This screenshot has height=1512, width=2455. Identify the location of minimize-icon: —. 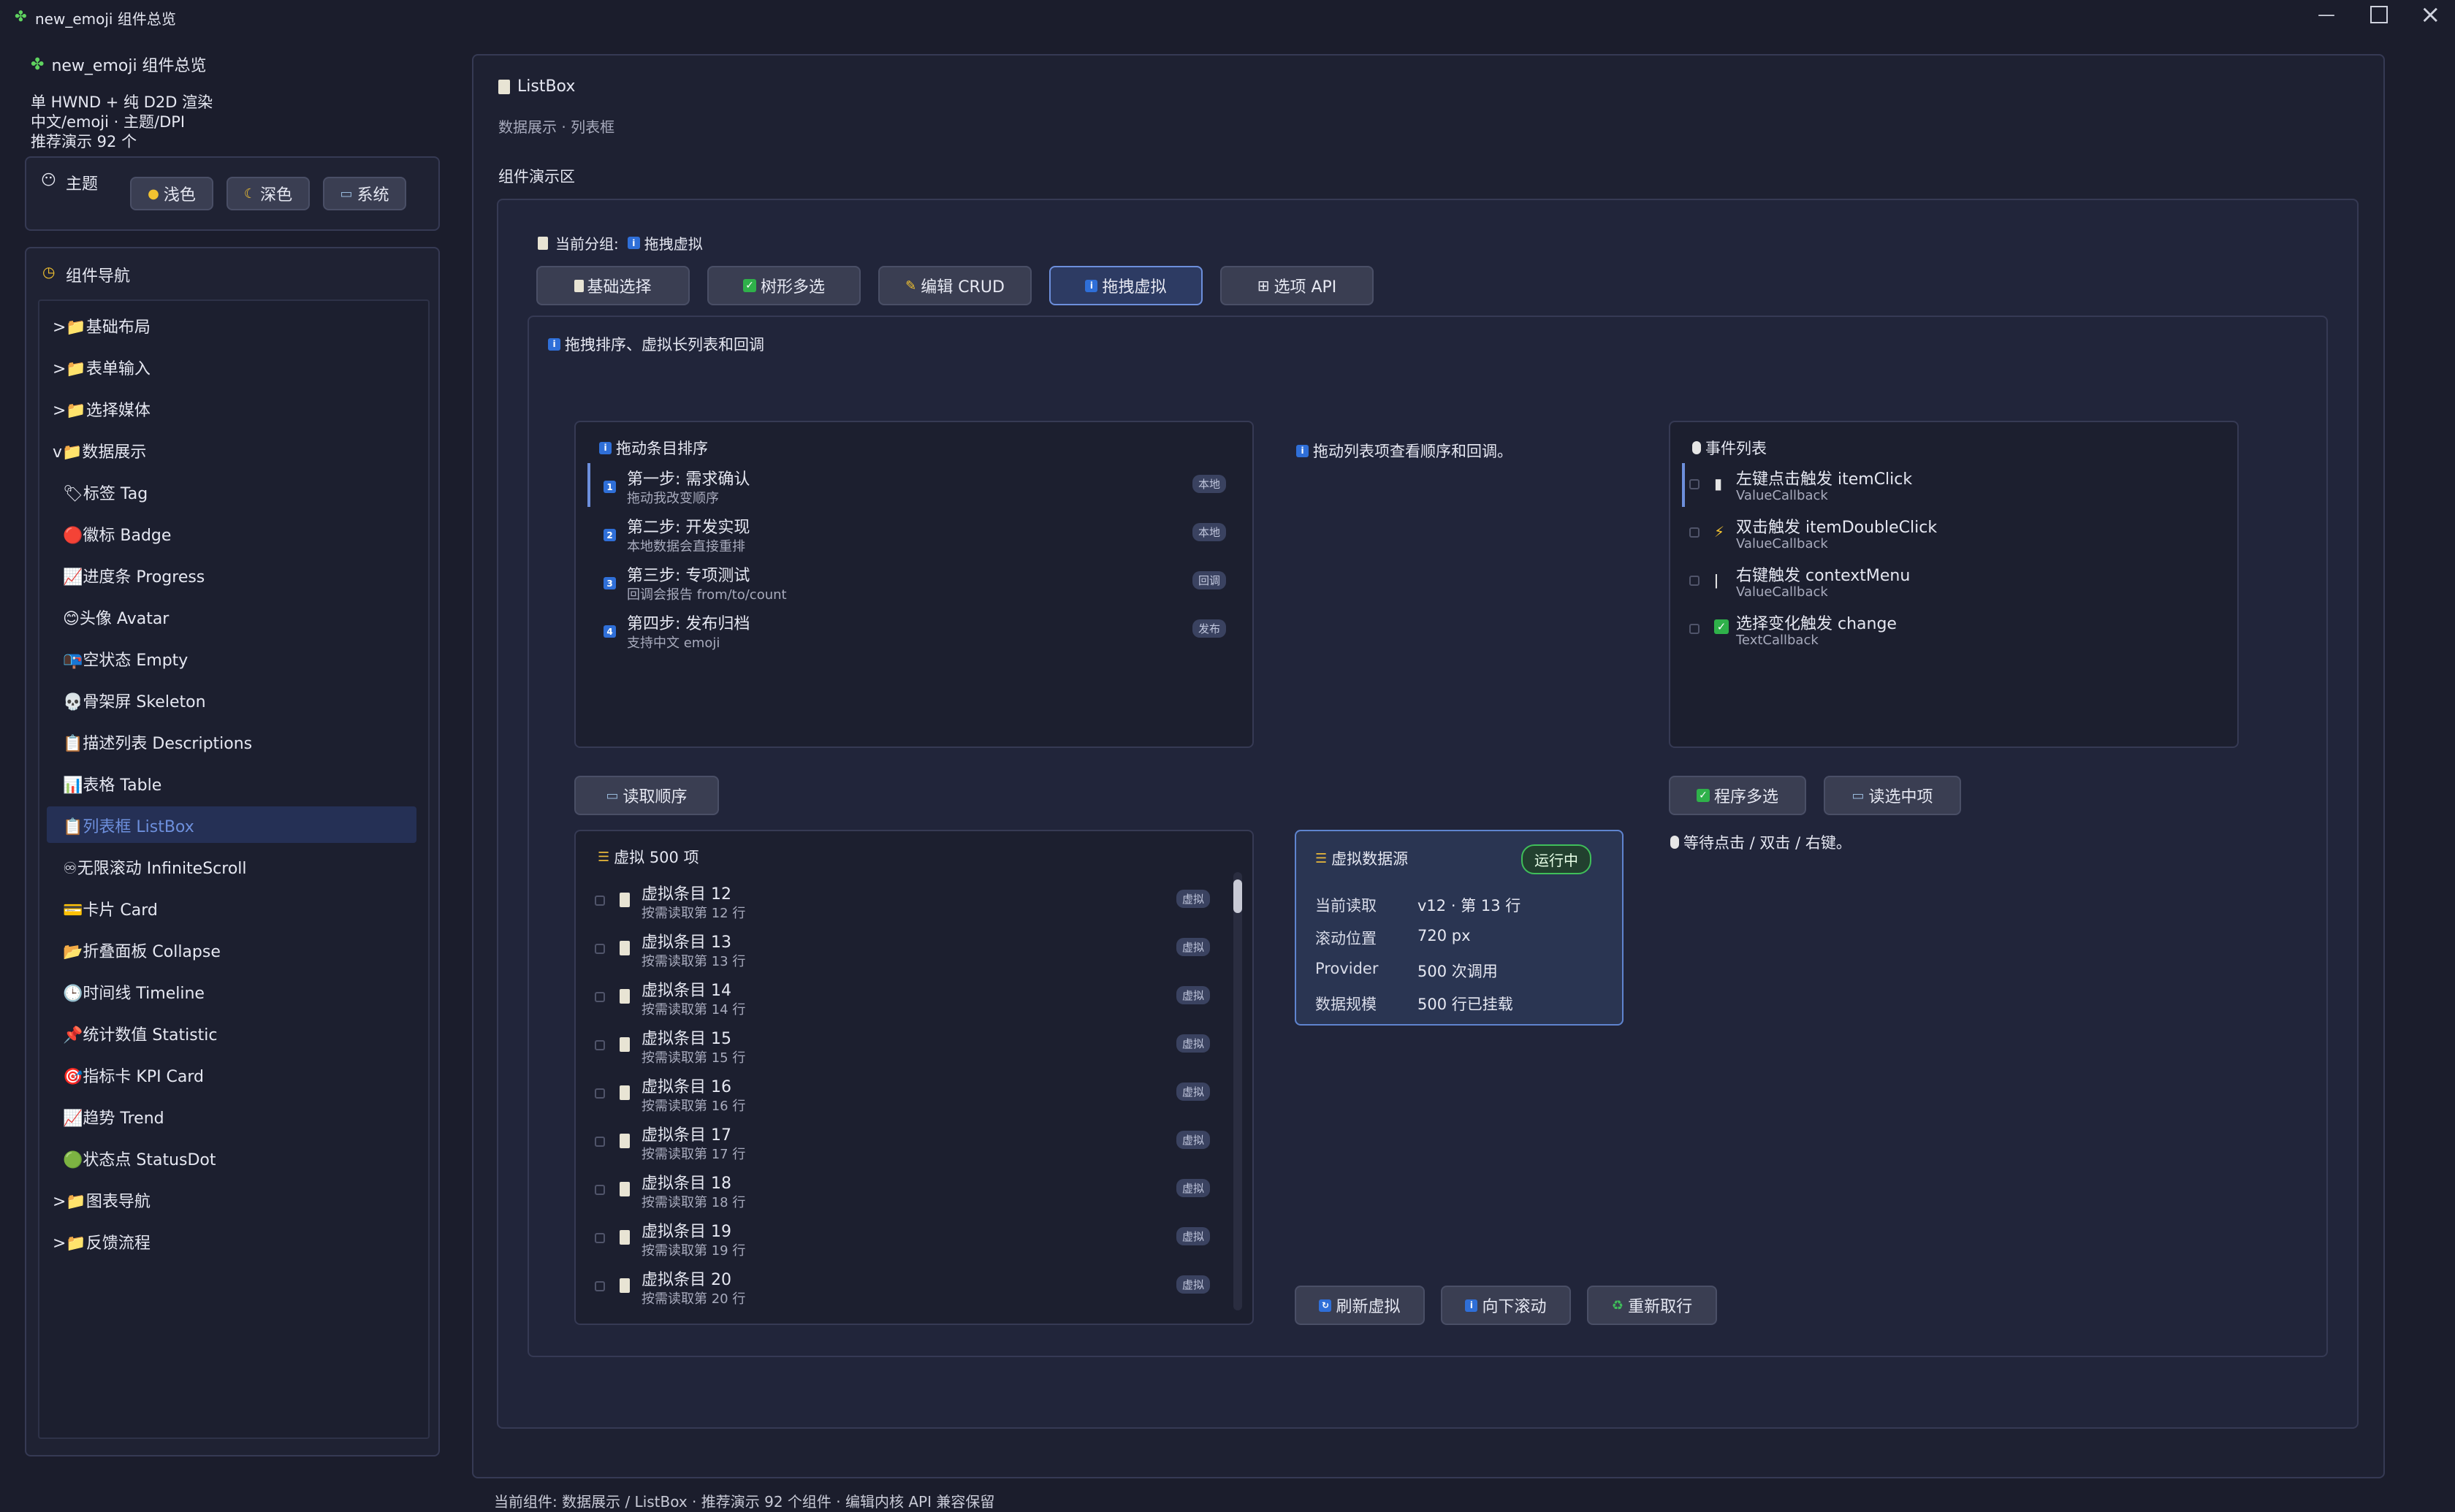
(2326, 15).